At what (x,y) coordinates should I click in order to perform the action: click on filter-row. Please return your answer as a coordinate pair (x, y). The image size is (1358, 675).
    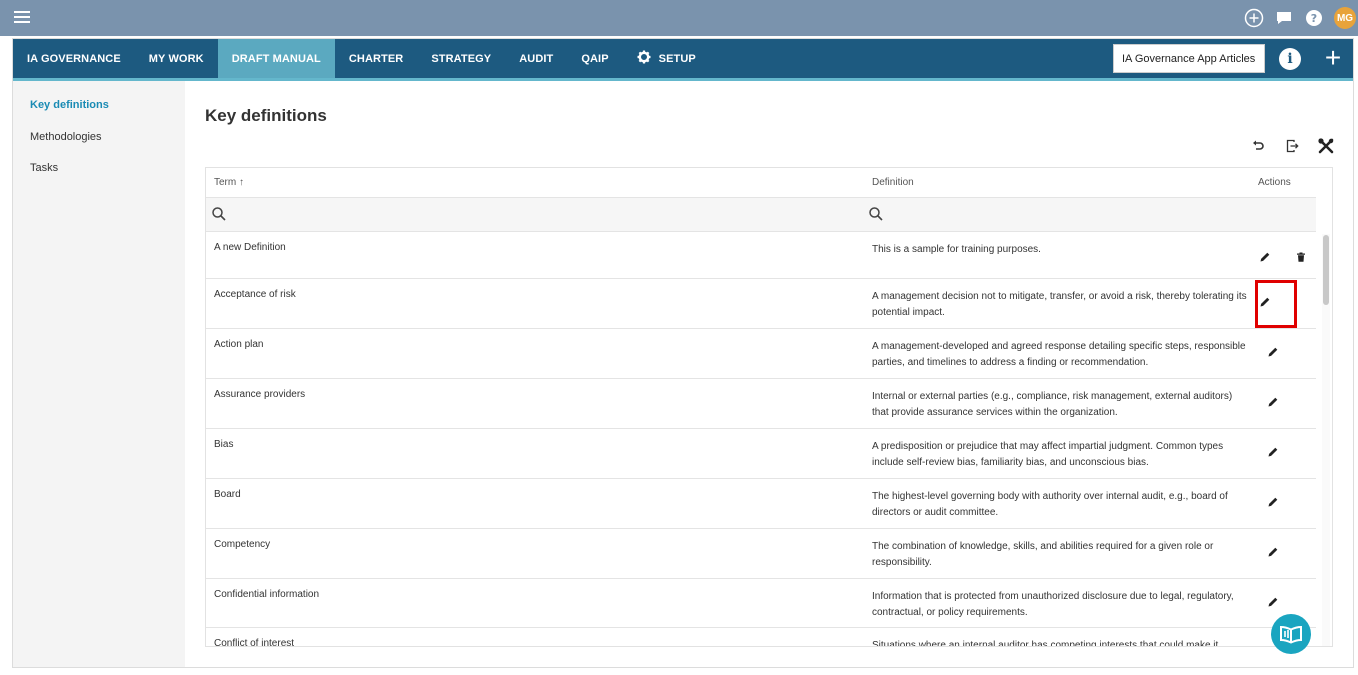
    Looking at the image, I should click on (761, 215).